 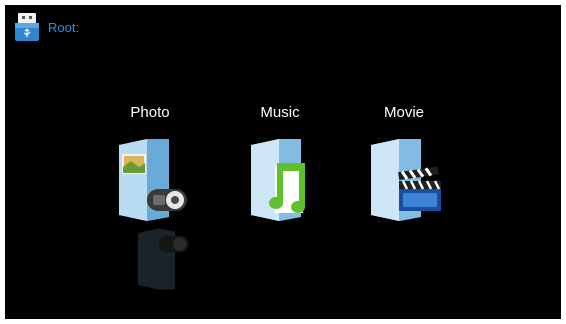 What do you see at coordinates (403, 112) in the screenshot?
I see `movie-label: Movie` at bounding box center [403, 112].